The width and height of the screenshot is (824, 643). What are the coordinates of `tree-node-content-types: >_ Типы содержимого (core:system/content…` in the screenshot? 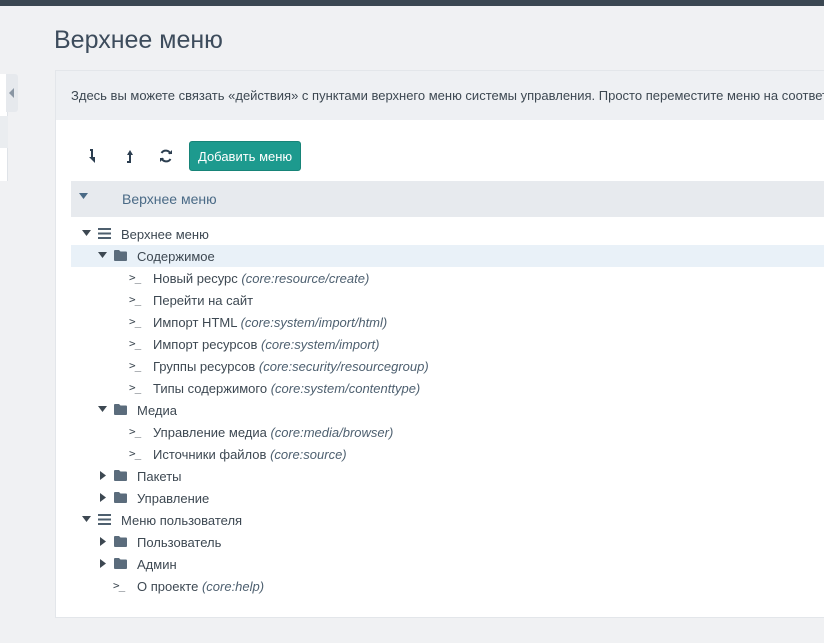 It's located at (447, 388).